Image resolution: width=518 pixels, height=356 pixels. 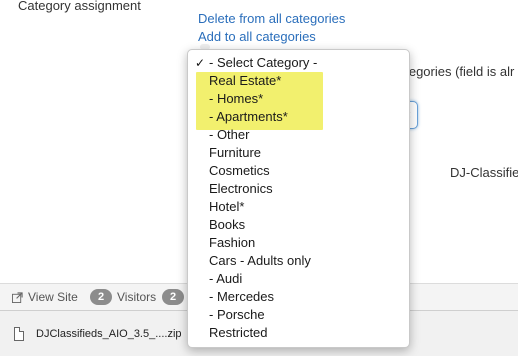 What do you see at coordinates (226, 278) in the screenshot?
I see `dropdown-option-label: - Audi` at bounding box center [226, 278].